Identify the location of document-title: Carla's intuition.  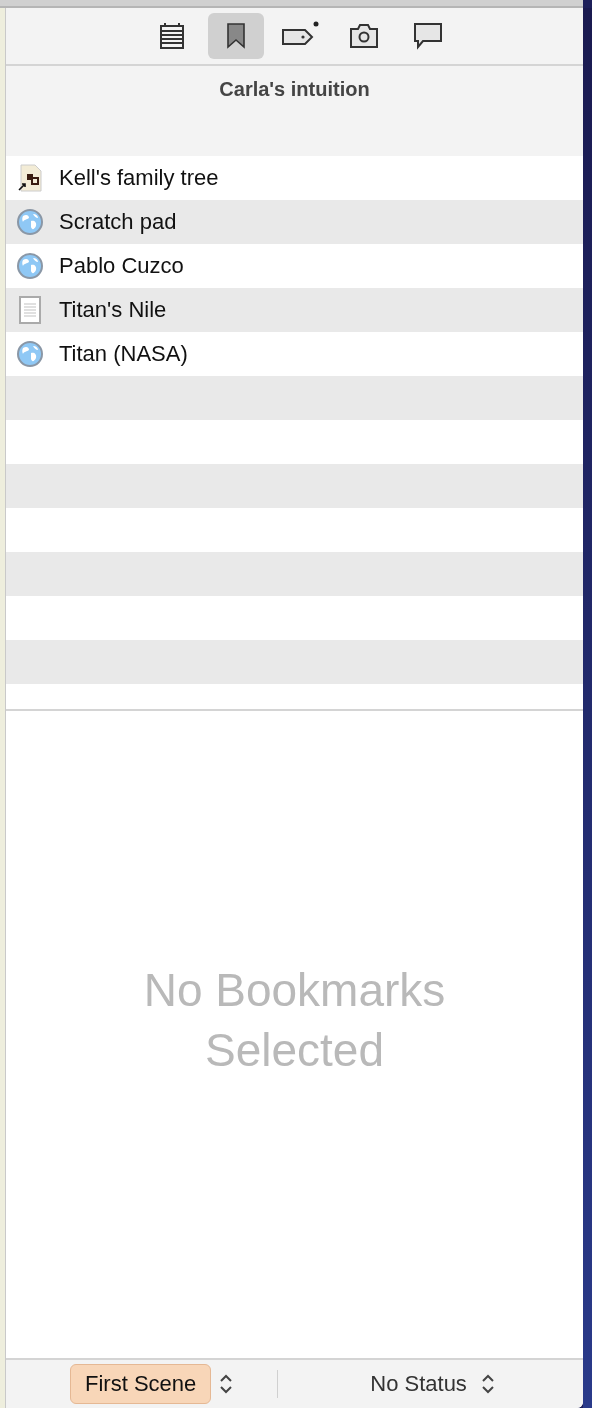
(294, 89).